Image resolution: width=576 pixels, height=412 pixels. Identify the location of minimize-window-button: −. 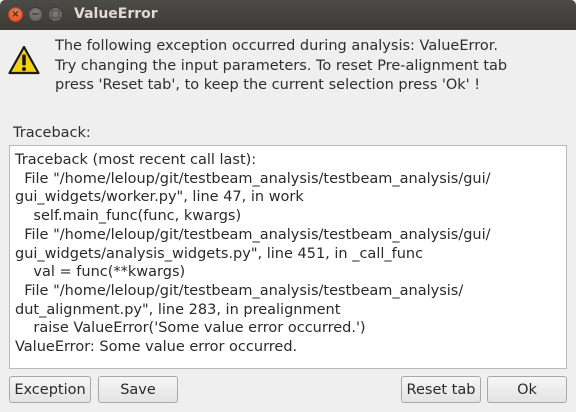
(35, 14).